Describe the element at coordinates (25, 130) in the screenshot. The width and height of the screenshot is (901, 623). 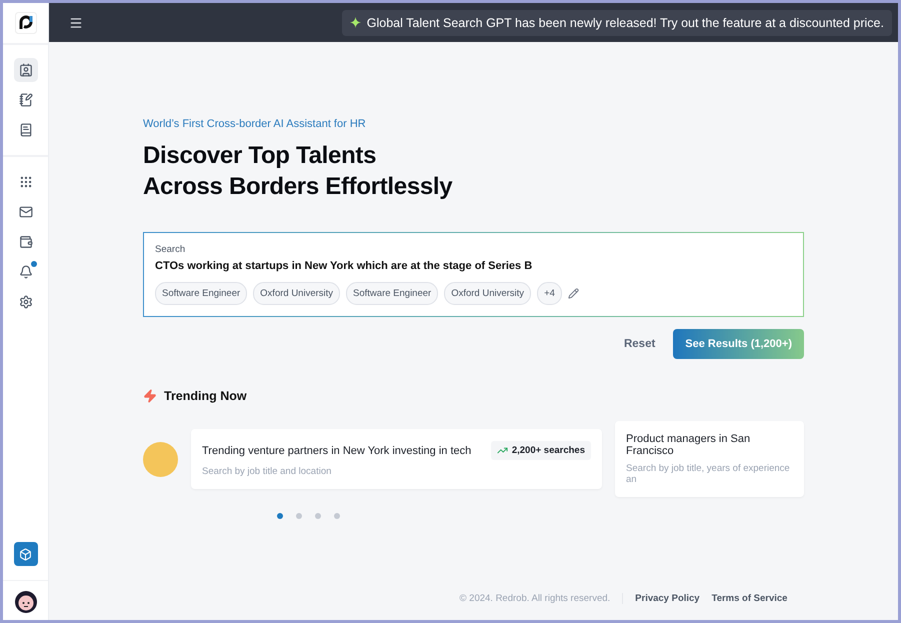
I see `book-icon` at that location.